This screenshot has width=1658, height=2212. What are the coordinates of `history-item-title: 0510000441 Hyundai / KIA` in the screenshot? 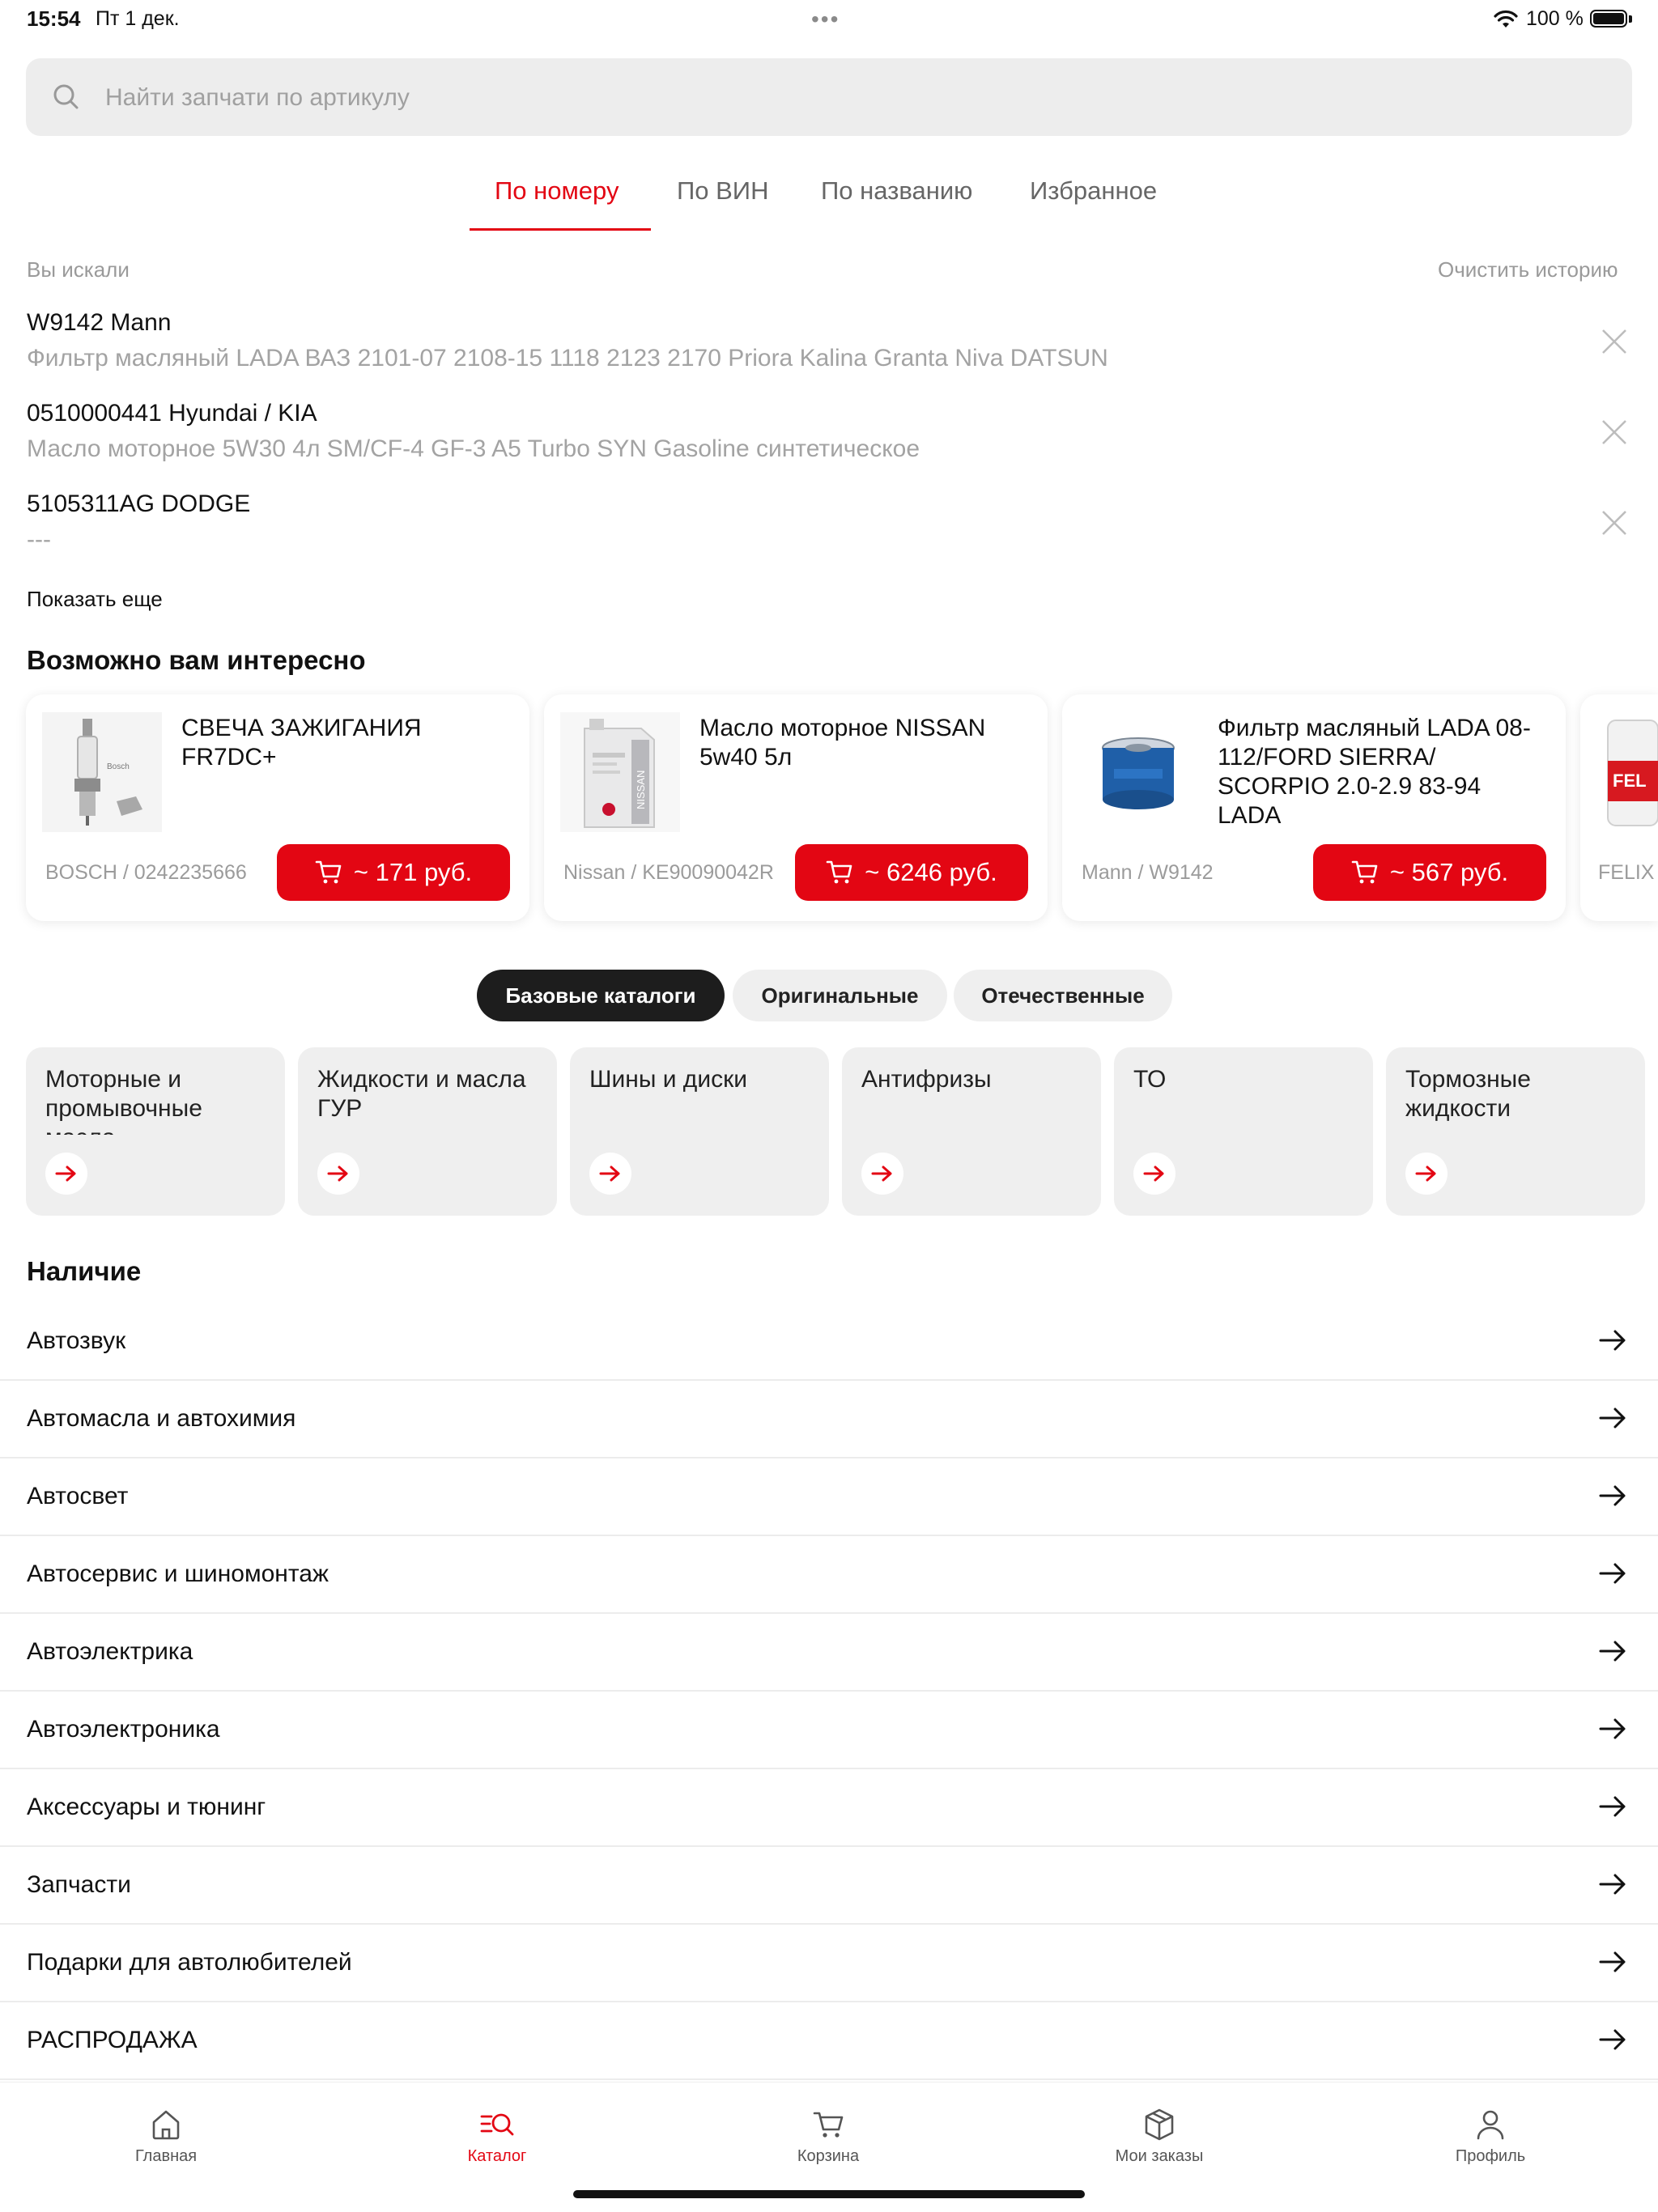 It's located at (172, 413).